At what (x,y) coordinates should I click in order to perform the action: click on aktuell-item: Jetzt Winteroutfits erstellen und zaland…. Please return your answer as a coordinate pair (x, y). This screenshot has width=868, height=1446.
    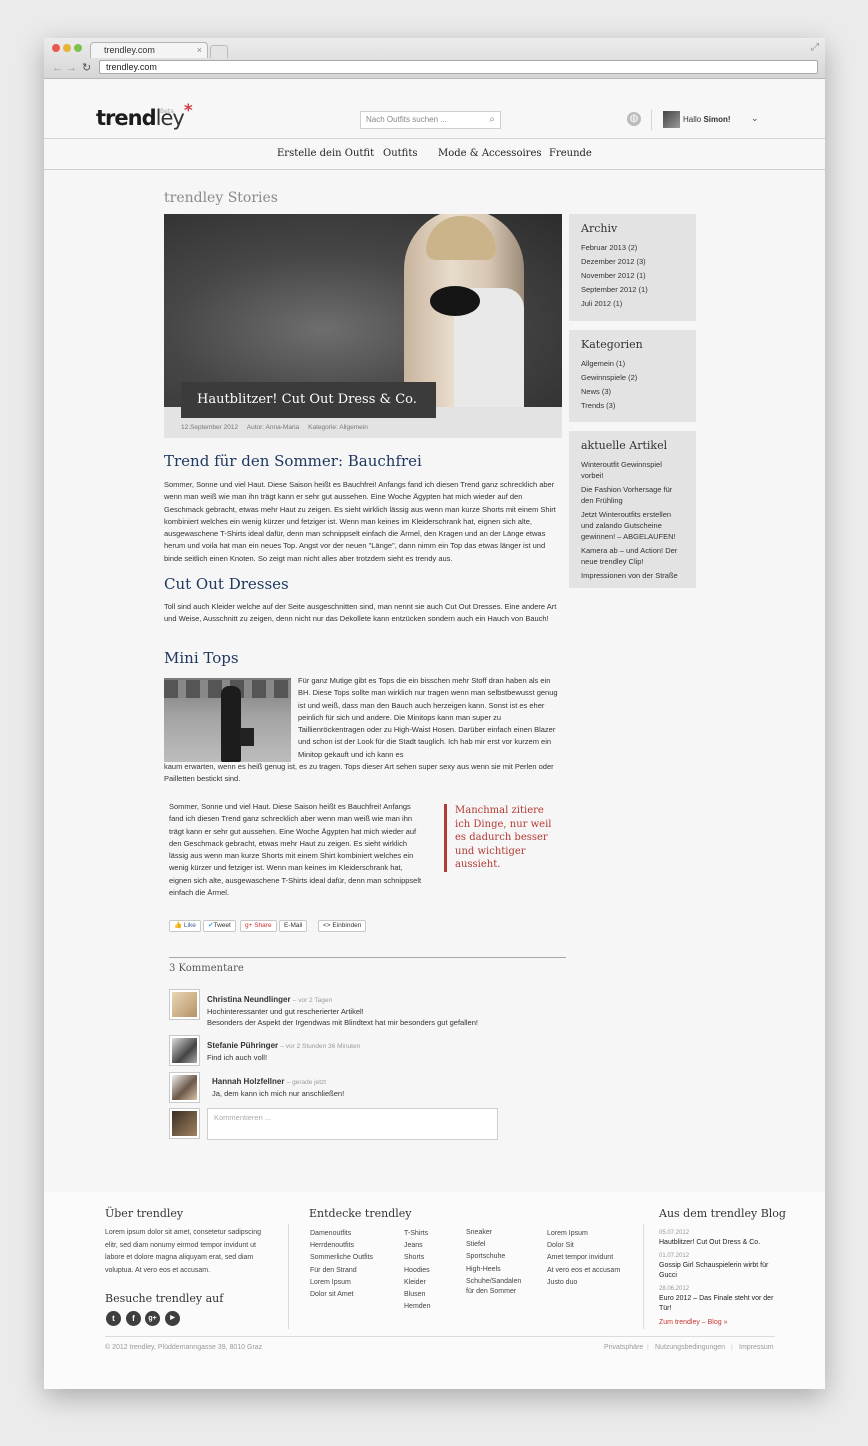
    Looking at the image, I should click on (632, 525).